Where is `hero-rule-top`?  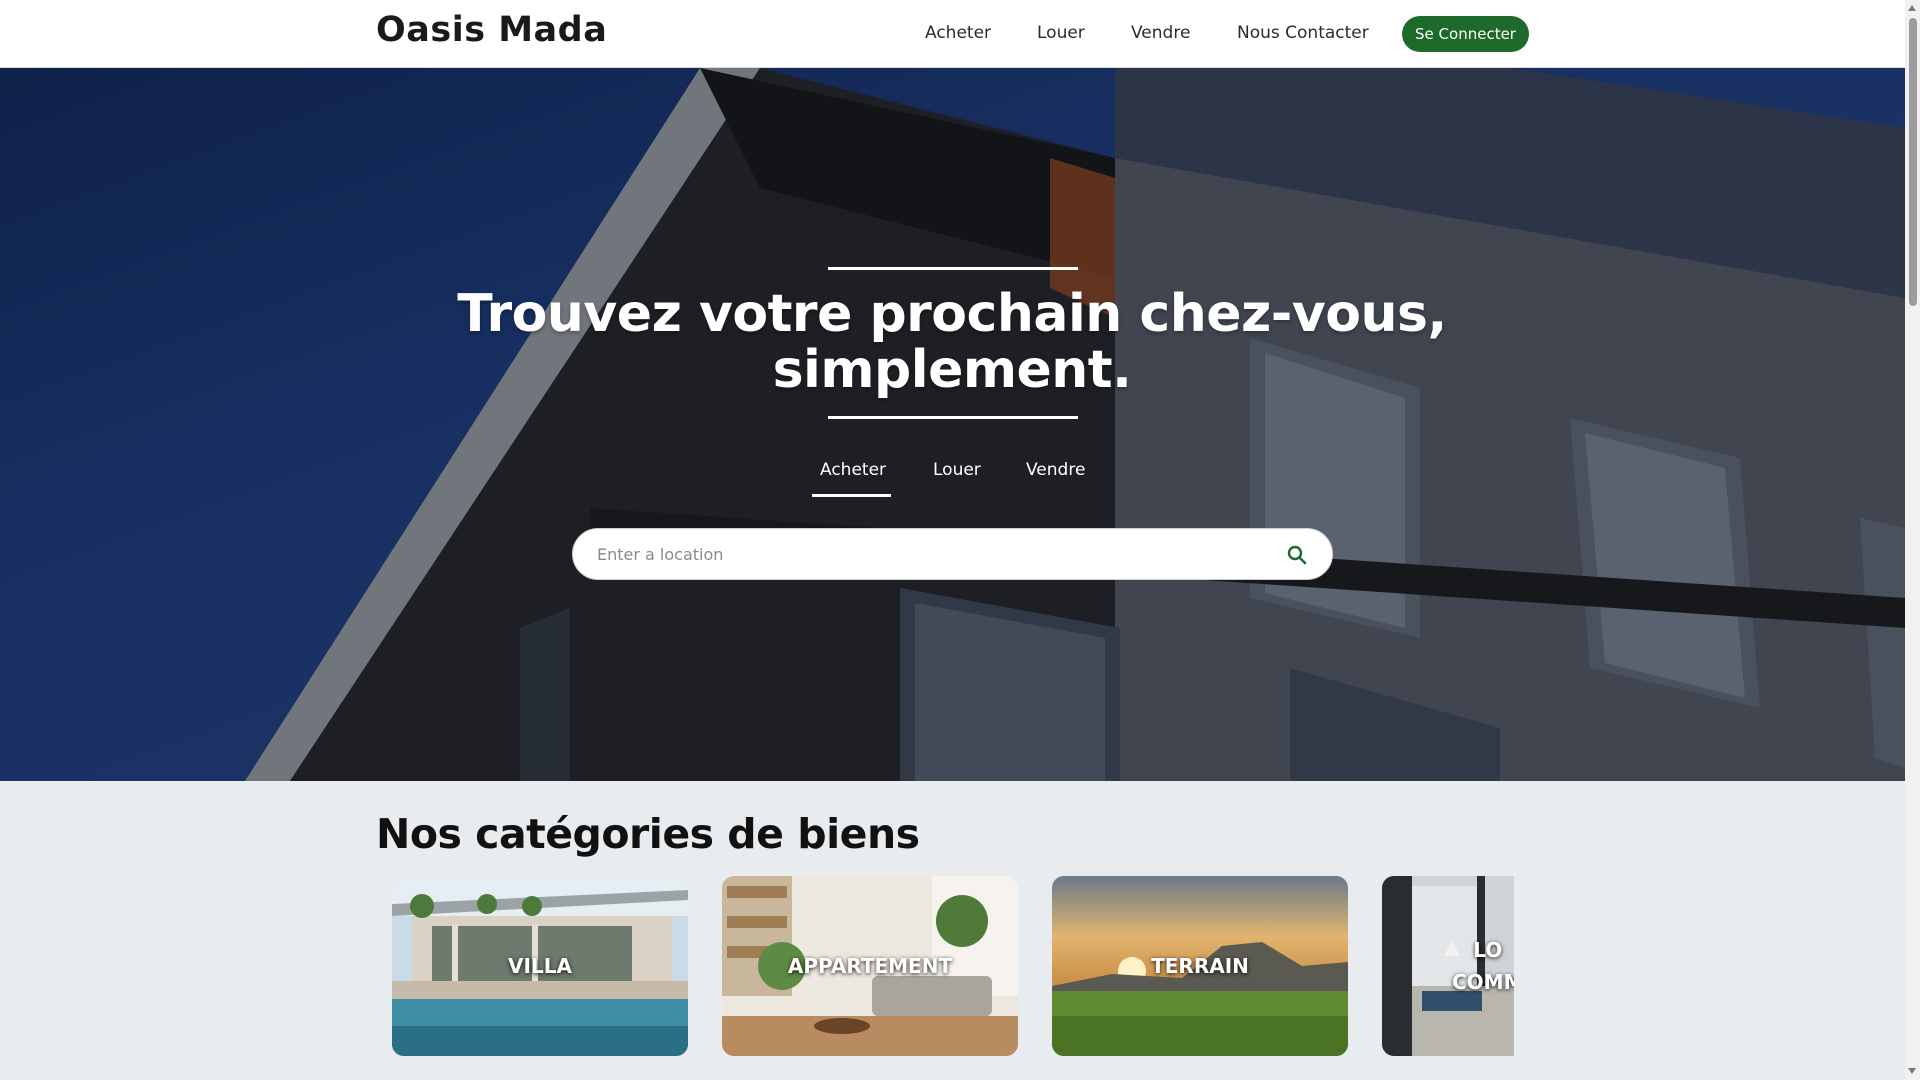
hero-rule-top is located at coordinates (953, 268).